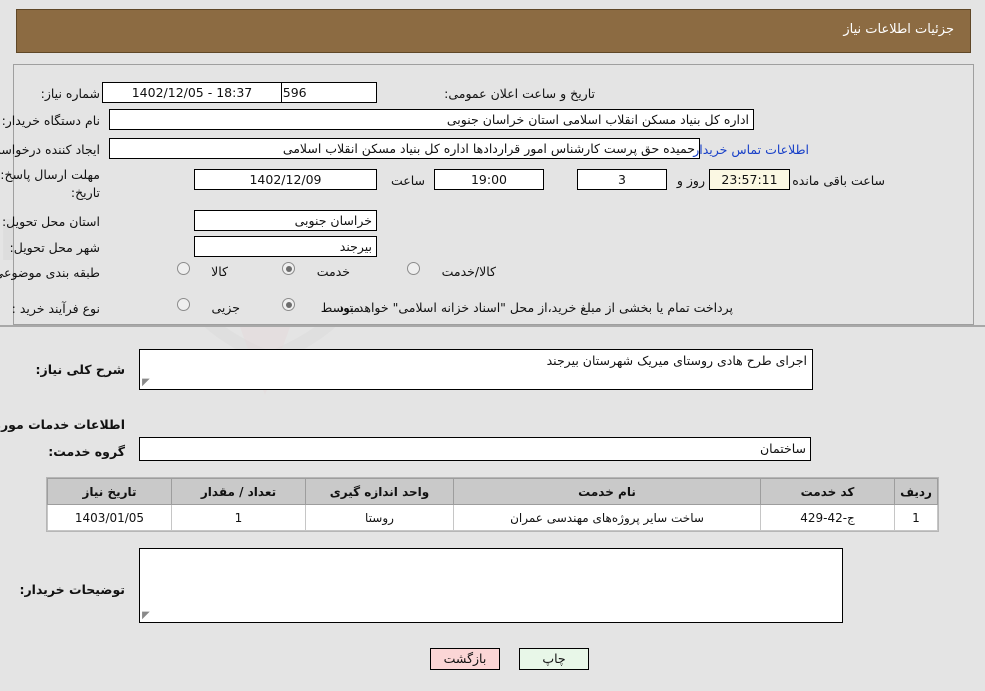 Image resolution: width=985 pixels, height=691 pixels. I want to click on col-unit: واحد اندازه گیری, so click(379, 491).